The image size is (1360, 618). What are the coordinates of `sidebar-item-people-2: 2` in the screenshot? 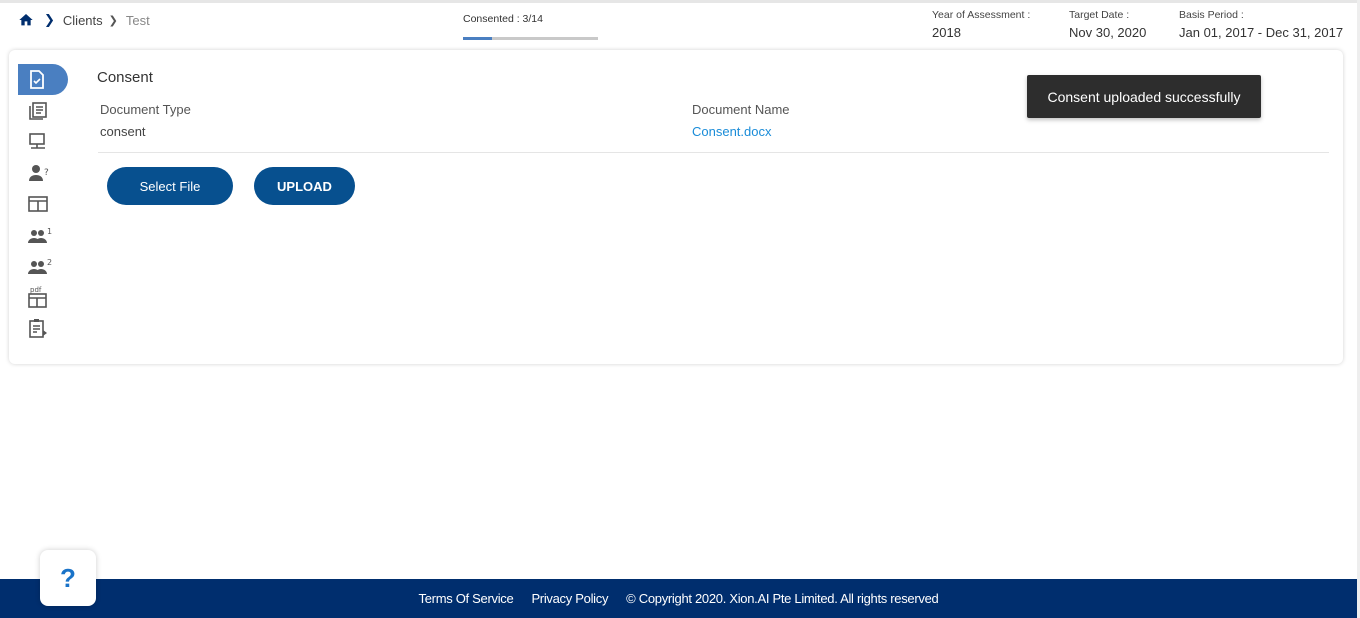 It's located at (43, 265).